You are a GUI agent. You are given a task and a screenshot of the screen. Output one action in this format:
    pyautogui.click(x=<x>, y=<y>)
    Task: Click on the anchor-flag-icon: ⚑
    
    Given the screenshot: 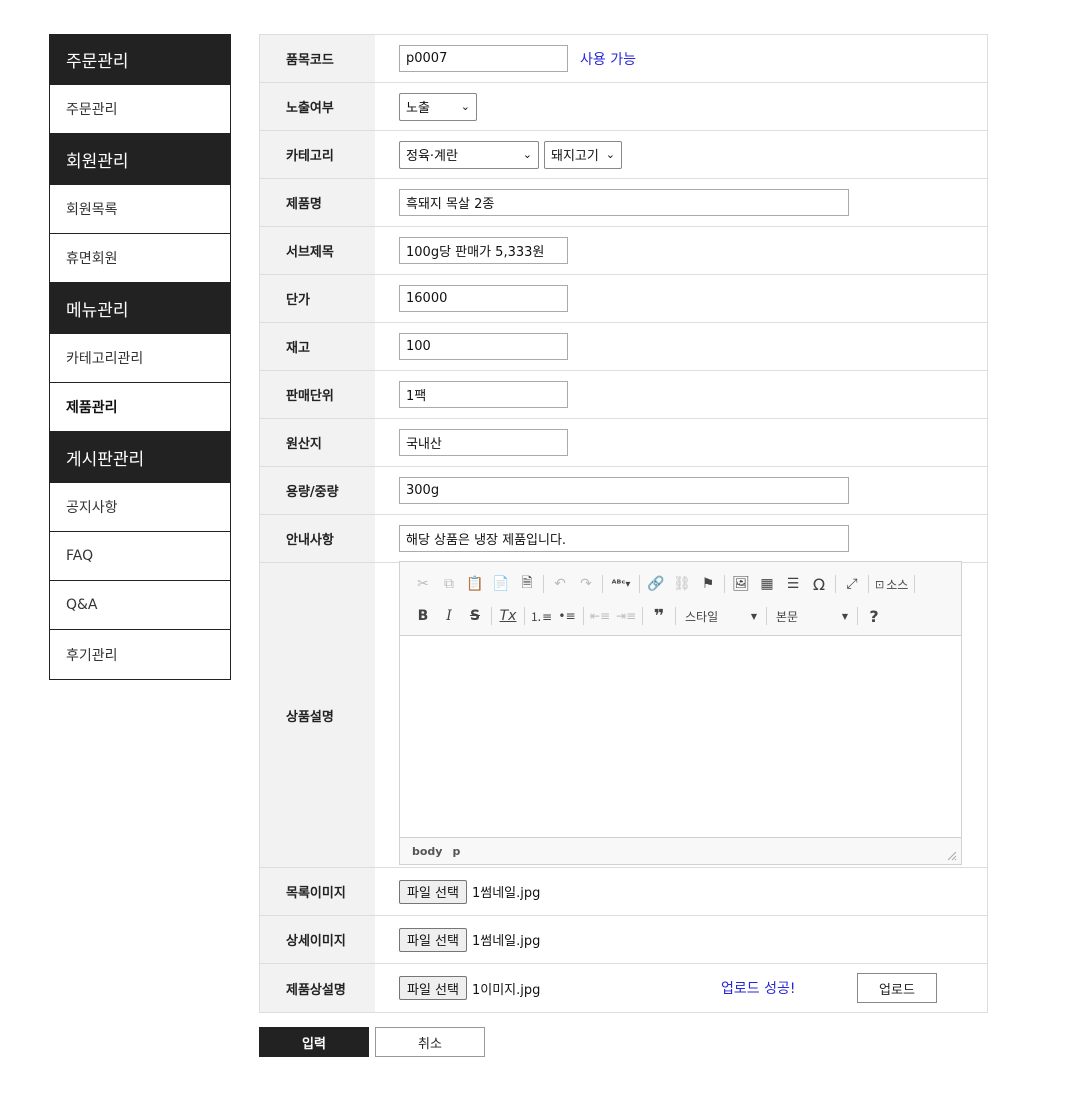 What is the action you would take?
    pyautogui.click(x=708, y=584)
    